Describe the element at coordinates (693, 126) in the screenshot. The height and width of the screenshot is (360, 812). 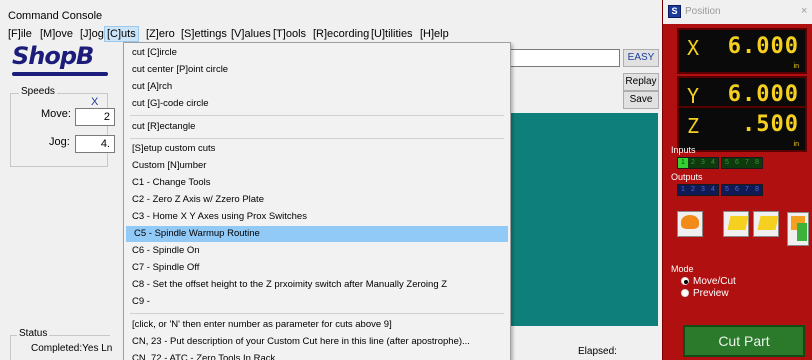
I see `z-axis-letter: Z` at that location.